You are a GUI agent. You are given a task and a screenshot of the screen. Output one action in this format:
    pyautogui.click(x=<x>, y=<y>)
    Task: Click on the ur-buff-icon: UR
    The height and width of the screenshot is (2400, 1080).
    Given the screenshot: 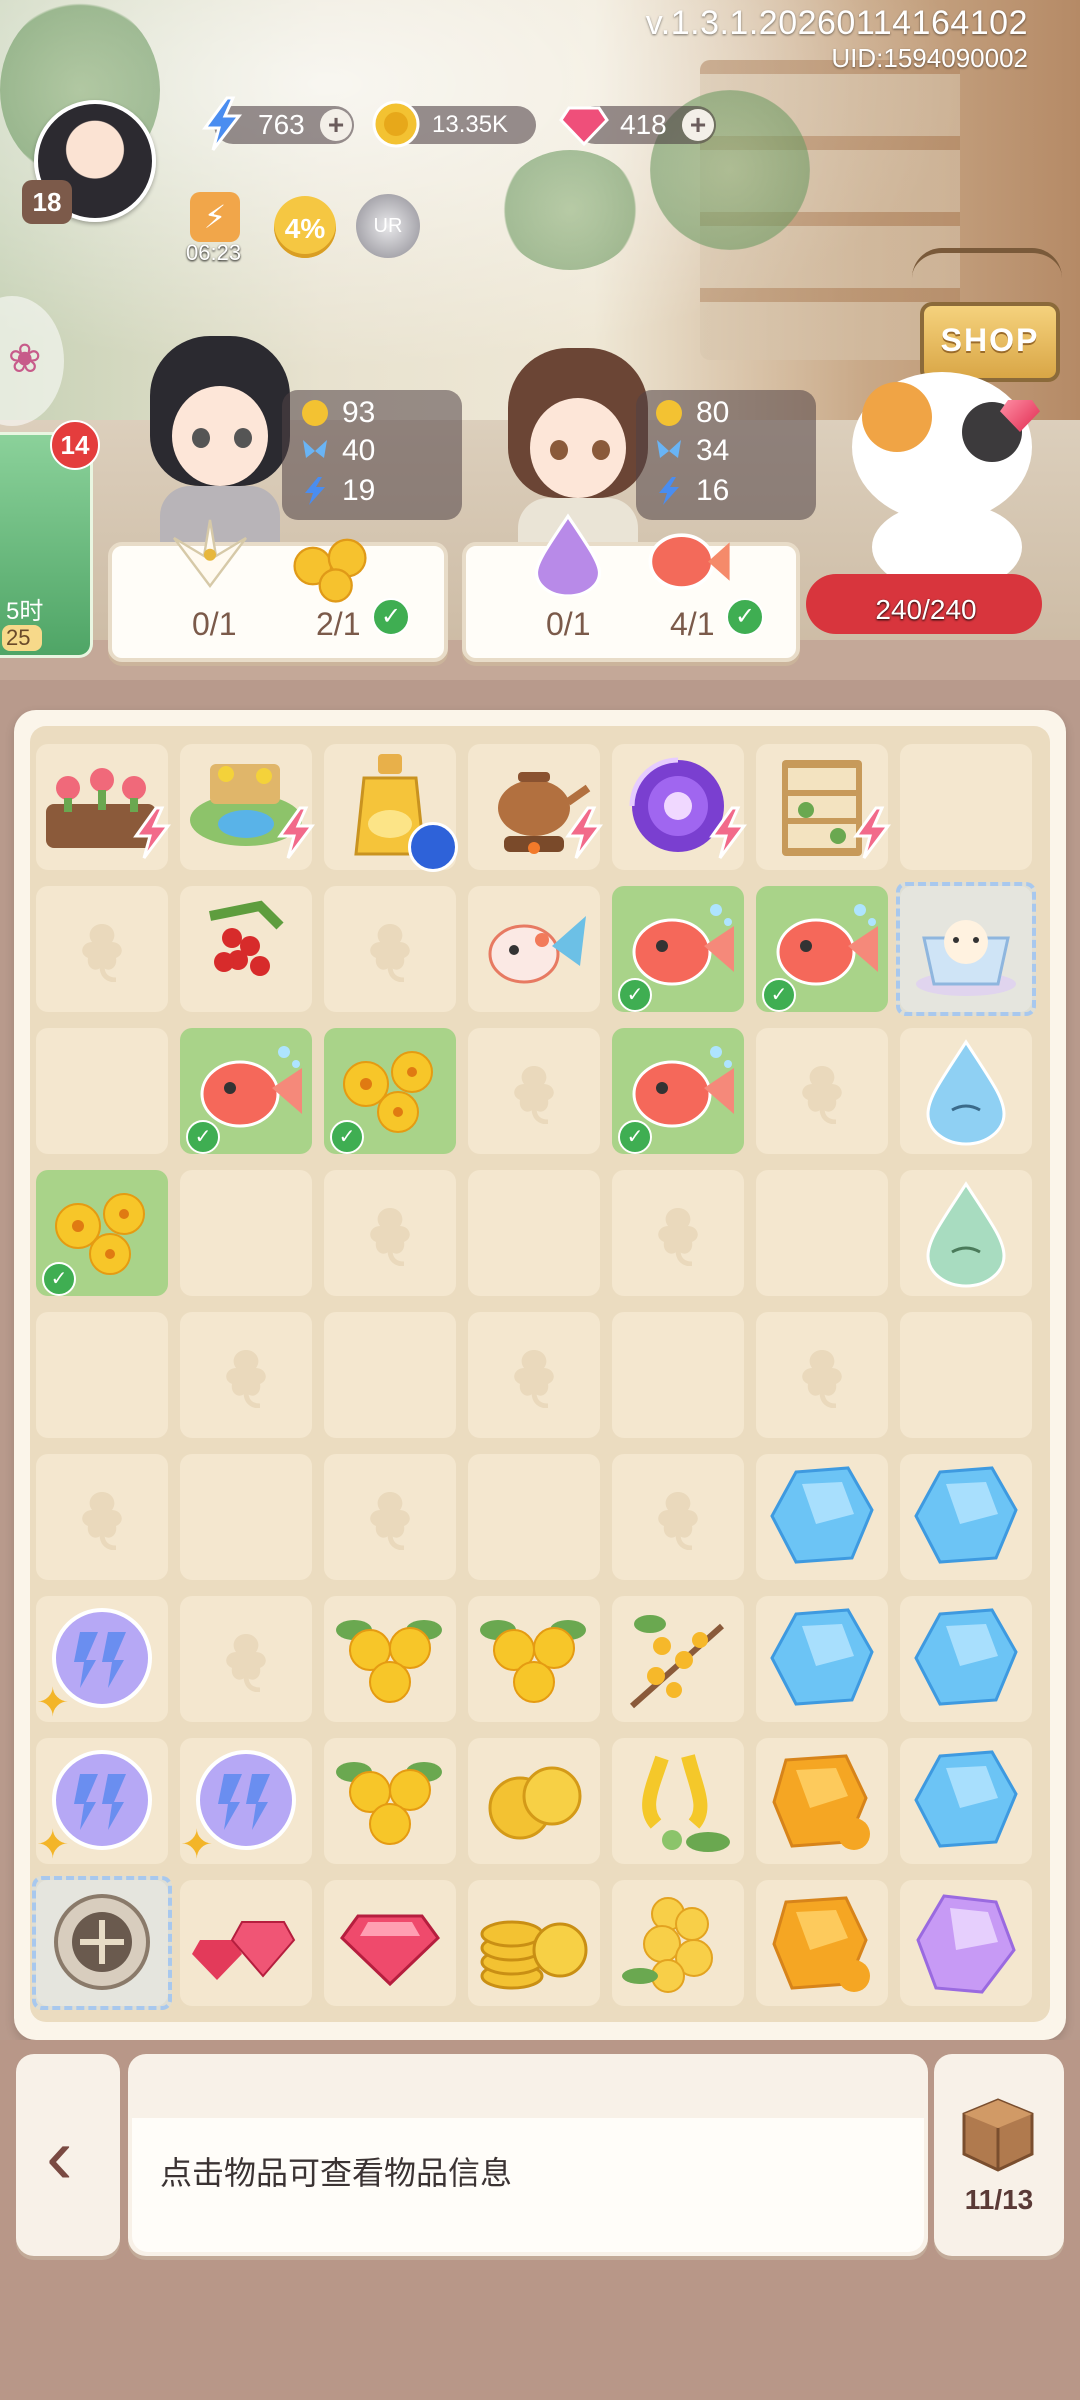 What is the action you would take?
    pyautogui.click(x=388, y=226)
    